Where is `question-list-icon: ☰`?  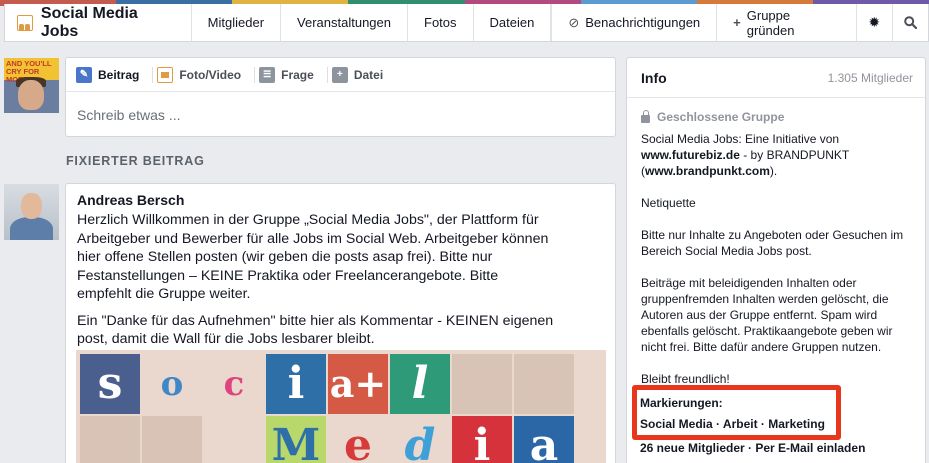 question-list-icon: ☰ is located at coordinates (267, 74).